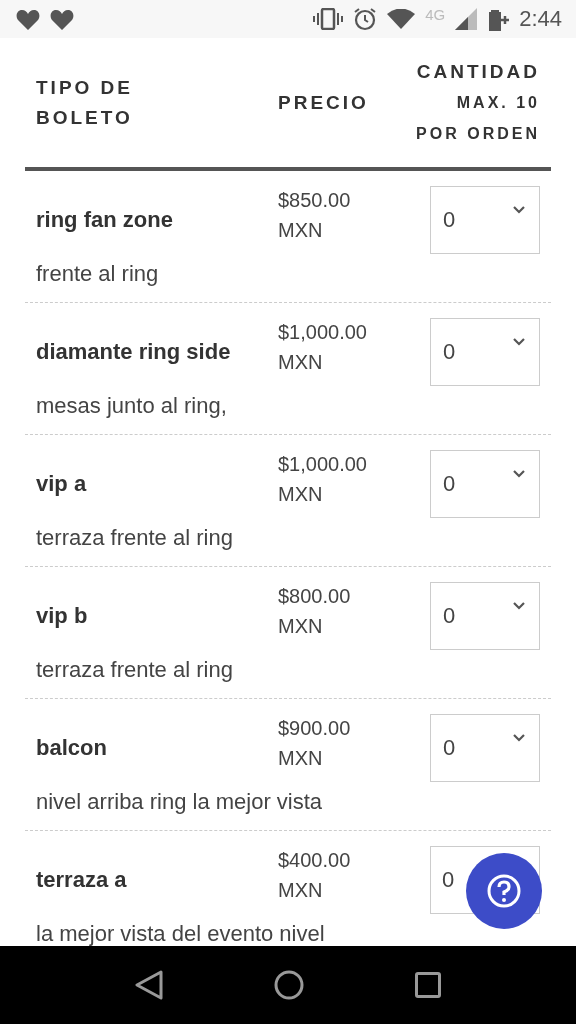  What do you see at coordinates (498, 19) in the screenshot?
I see `battery-icon` at bounding box center [498, 19].